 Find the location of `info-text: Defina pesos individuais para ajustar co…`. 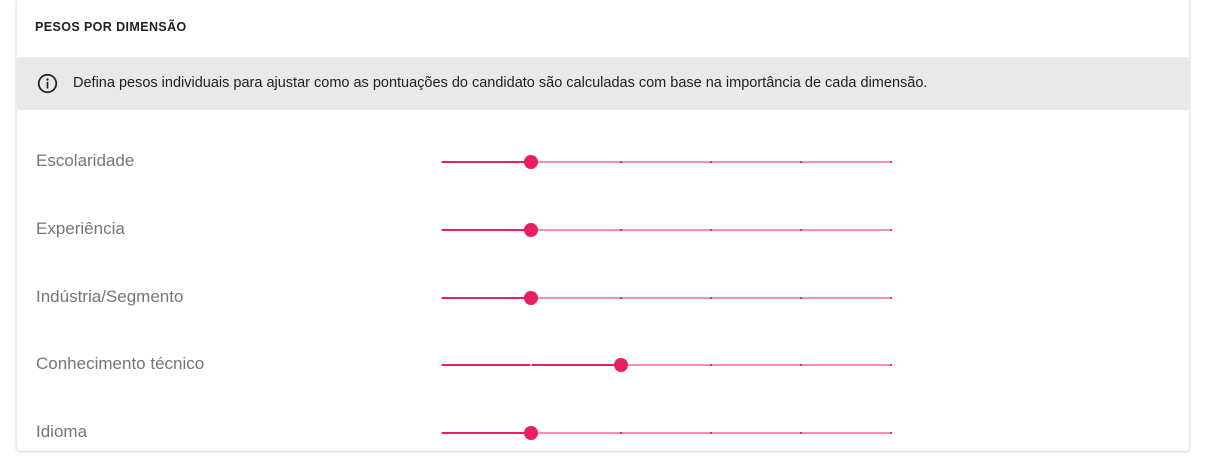

info-text: Defina pesos individuais para ajustar co… is located at coordinates (500, 83).